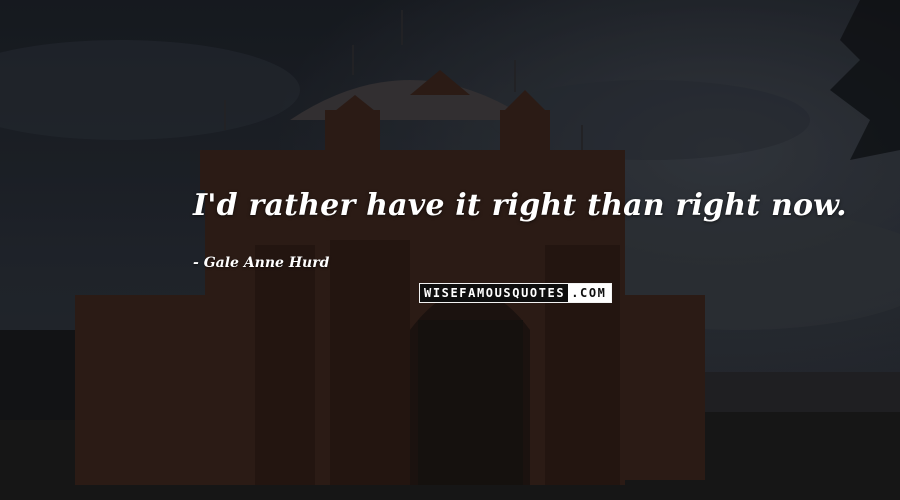 This screenshot has height=500, width=900. Describe the element at coordinates (520, 205) in the screenshot. I see `quote-text: I'd rather have it right than right now.` at that location.